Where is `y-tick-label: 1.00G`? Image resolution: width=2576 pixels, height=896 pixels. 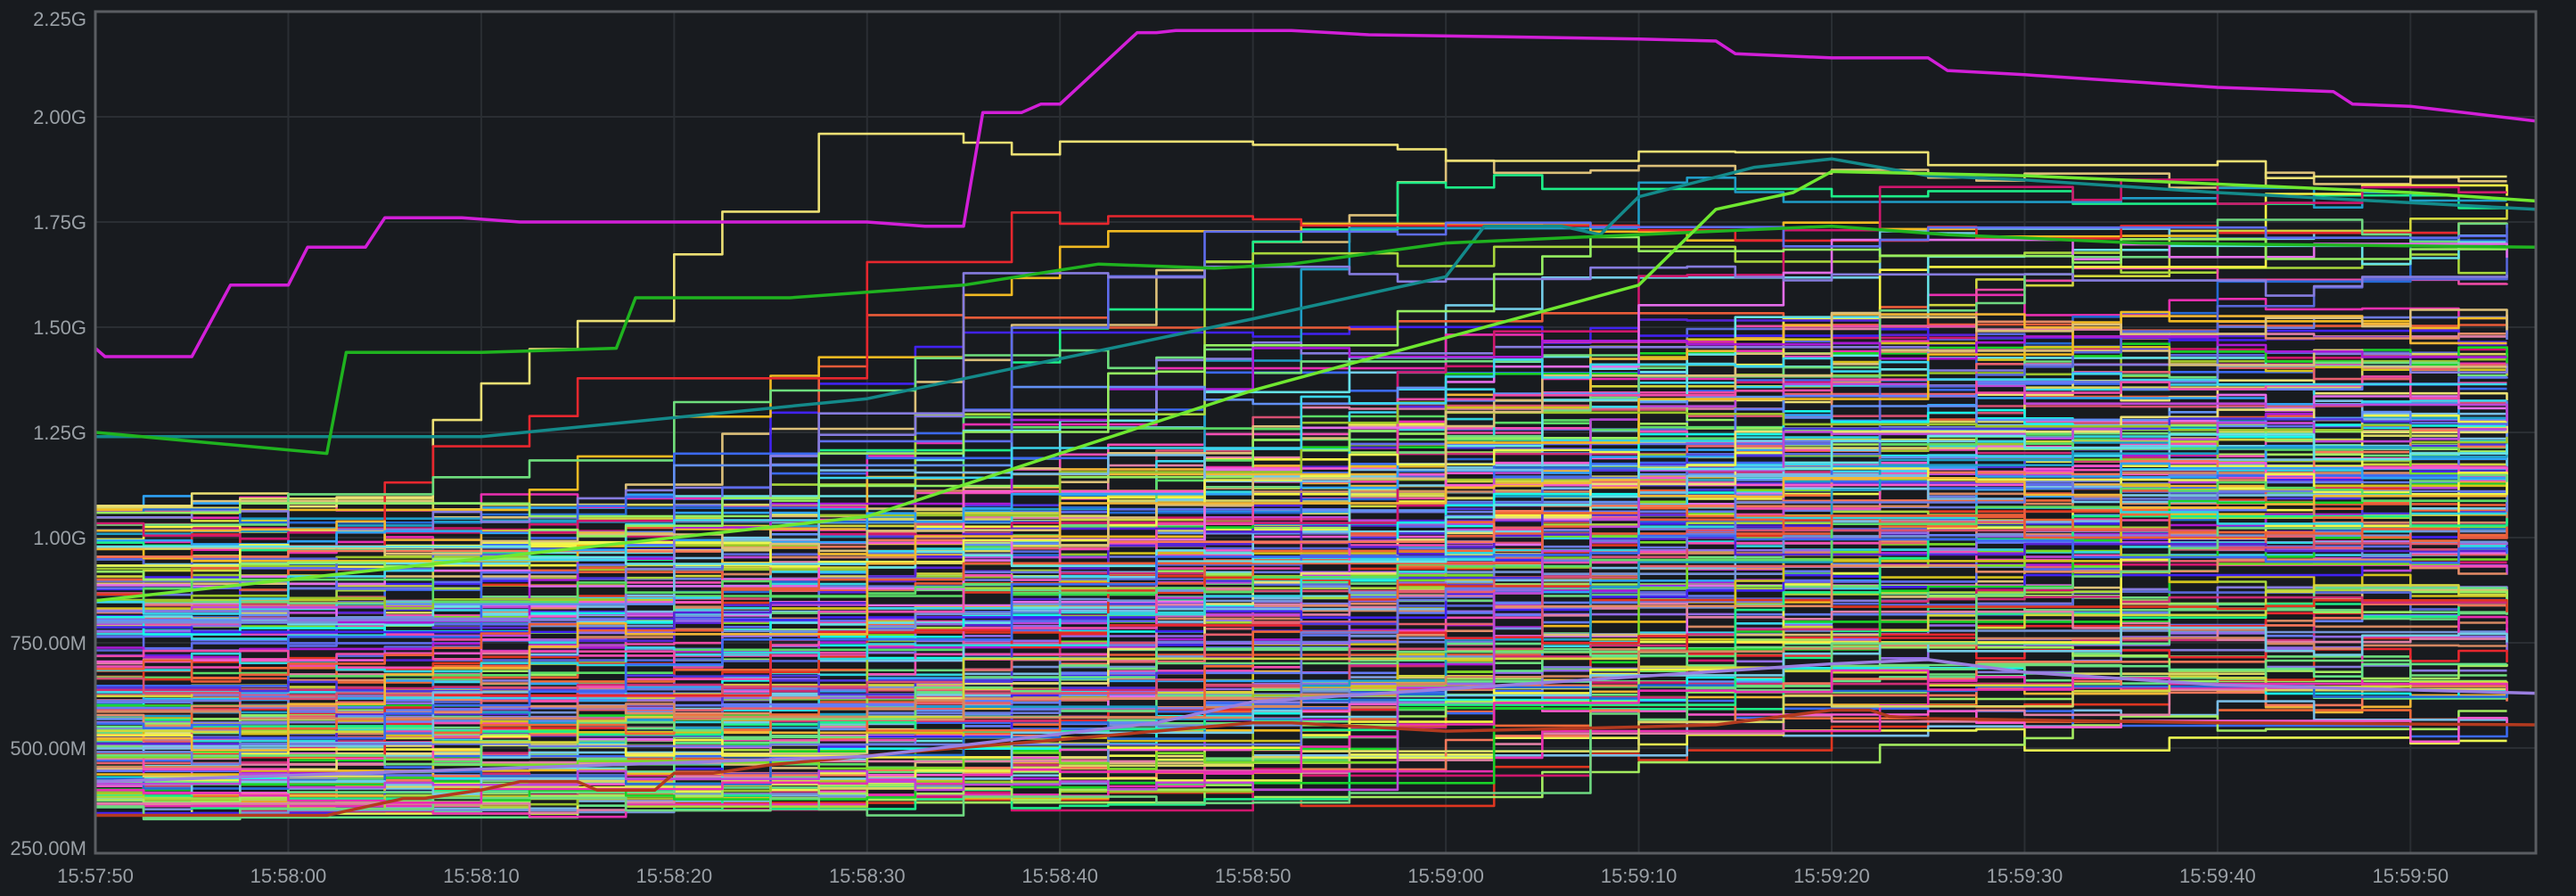
y-tick-label: 1.00G is located at coordinates (59, 538).